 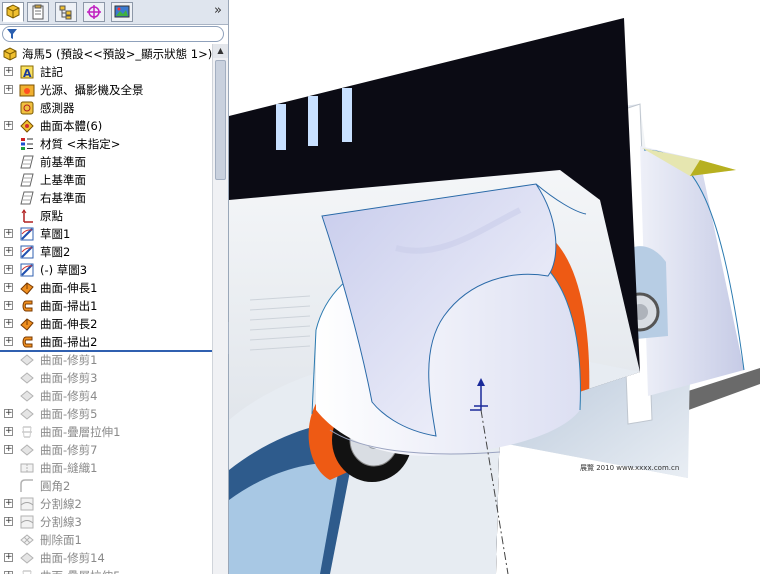 What do you see at coordinates (106, 288) in the screenshot?
I see `tree-item: + 曲面-伸長1` at bounding box center [106, 288].